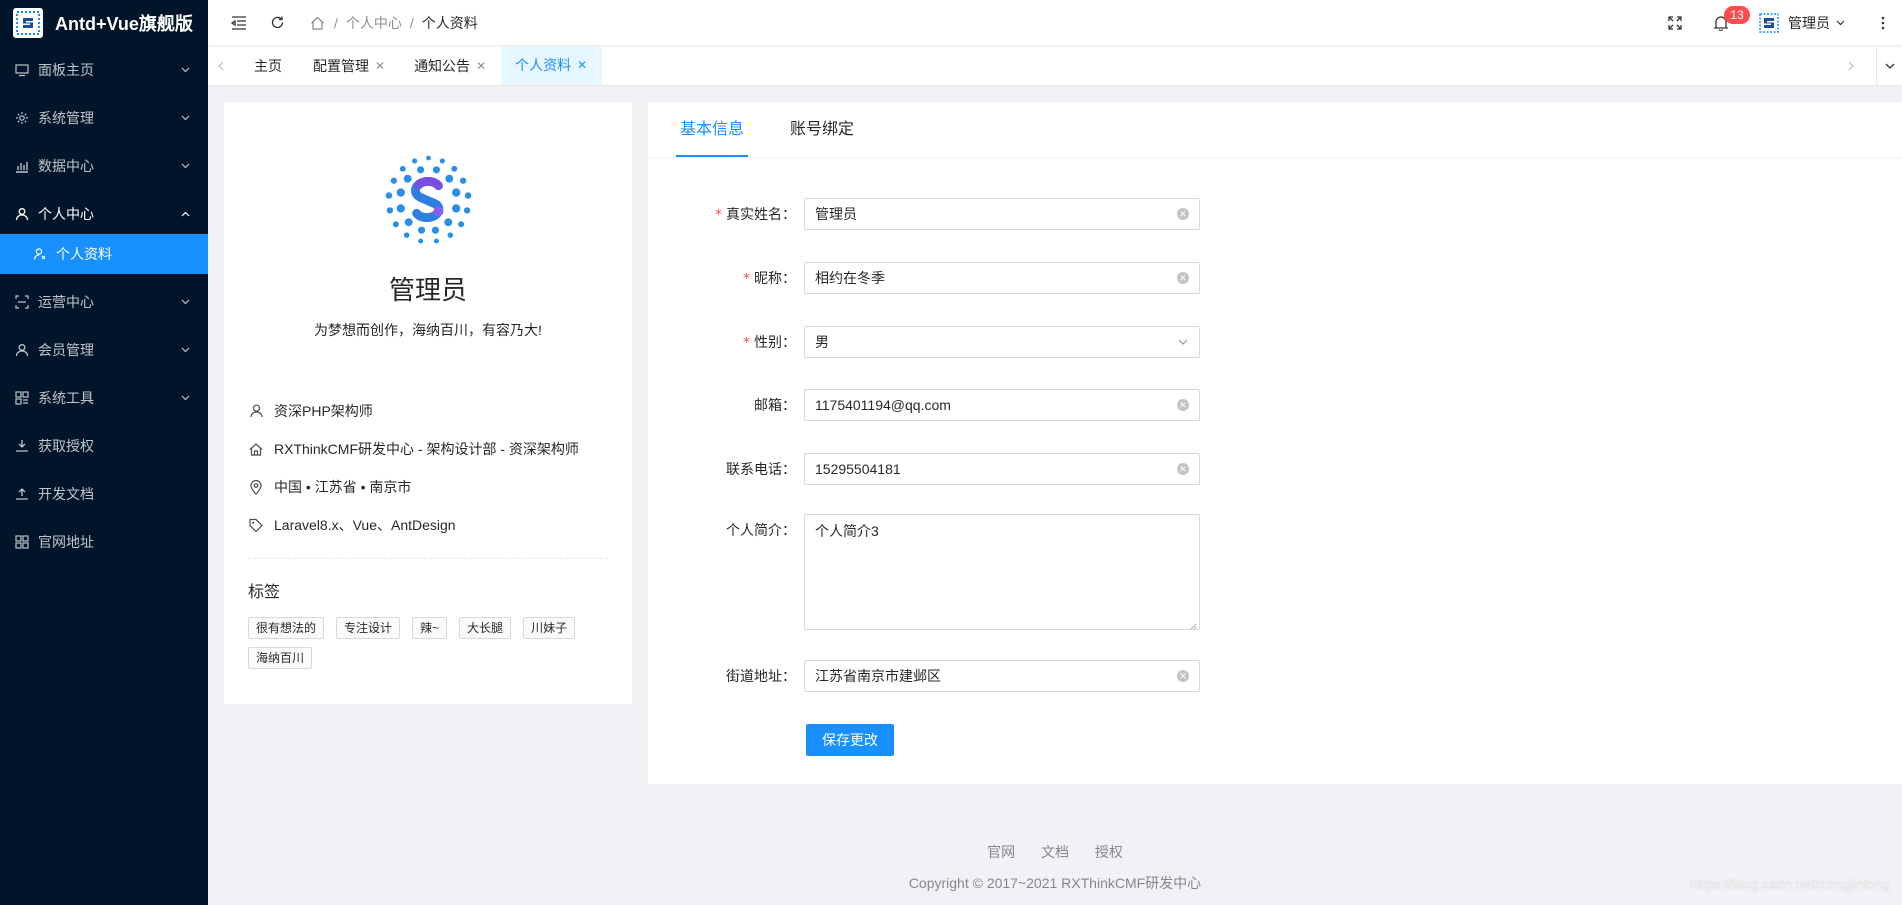 The height and width of the screenshot is (905, 1902). I want to click on phone-field: ✕, so click(1002, 469).